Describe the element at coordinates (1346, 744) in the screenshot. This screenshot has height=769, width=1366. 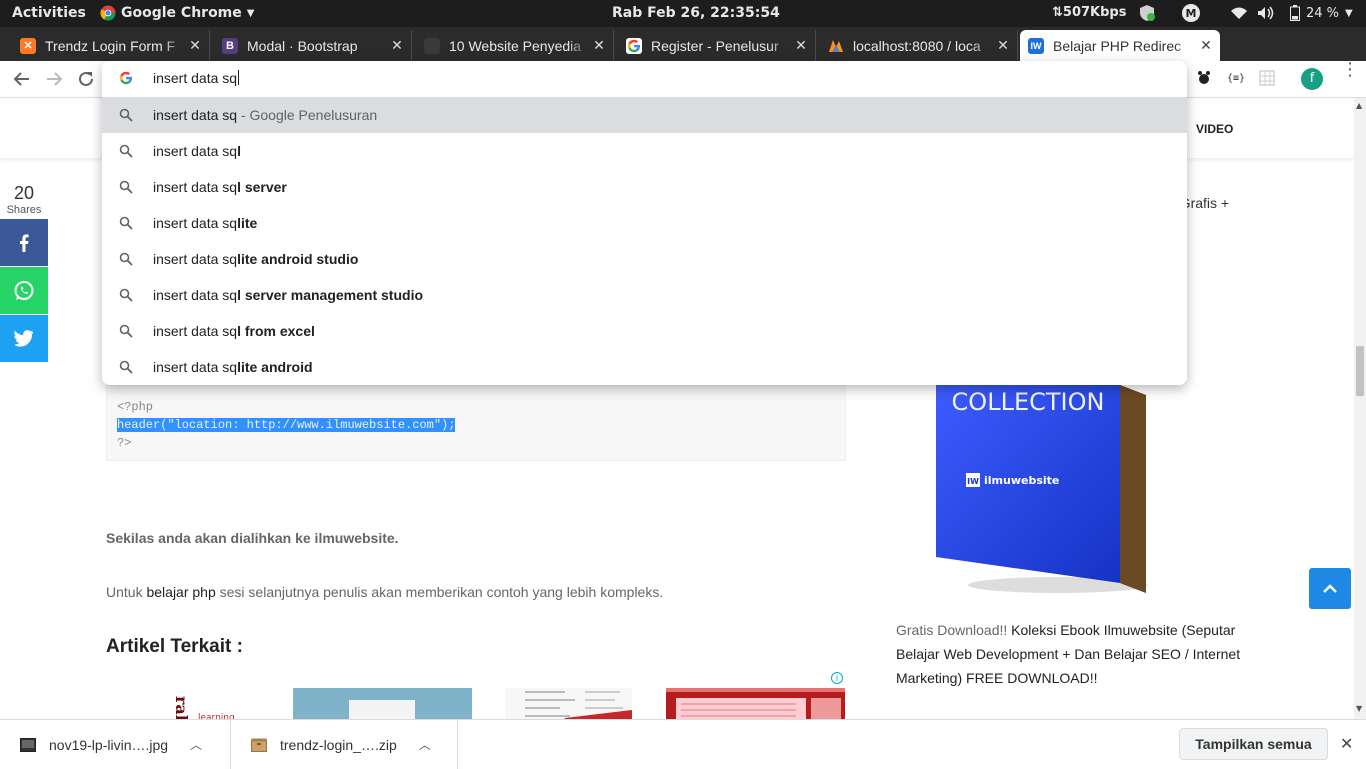
I see `close-download-bar-icon: ✕` at that location.